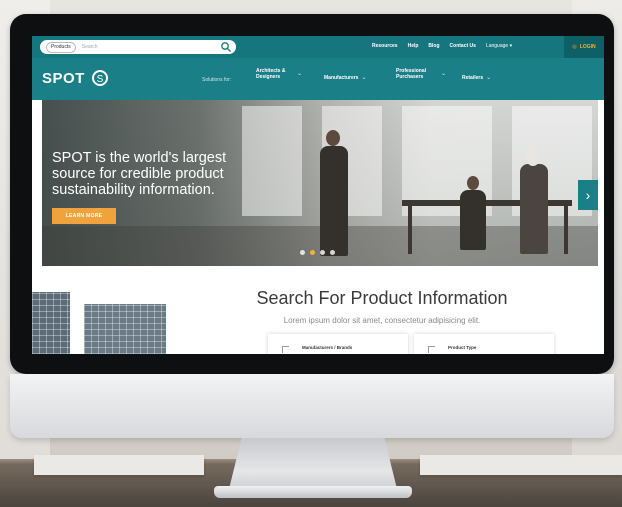  Describe the element at coordinates (271, 74) in the screenshot. I see `nav-item-label: Architects & Designers` at that location.